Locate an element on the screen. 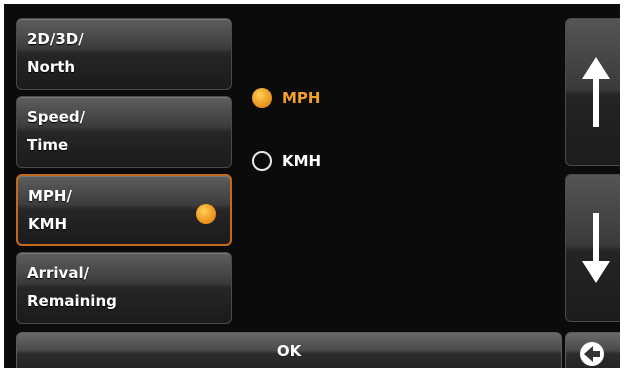  menu-item-2d-3d-north: 2D/3D/ North is located at coordinates (124, 54).